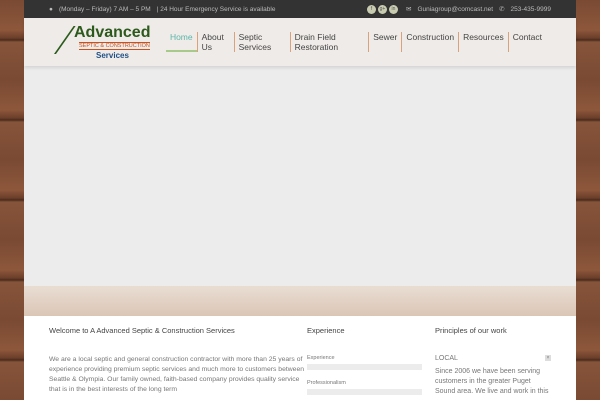  Describe the element at coordinates (329, 42) in the screenshot. I see `nav-drain-field: Drain Field Restoration` at that location.